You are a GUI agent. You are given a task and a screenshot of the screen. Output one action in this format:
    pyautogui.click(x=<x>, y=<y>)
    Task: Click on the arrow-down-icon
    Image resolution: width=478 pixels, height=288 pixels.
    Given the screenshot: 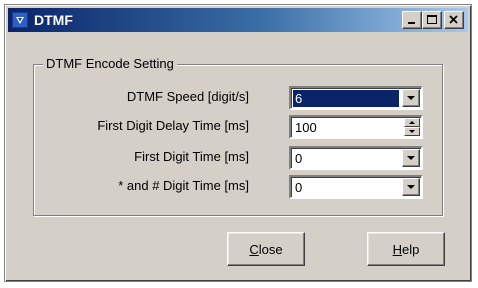 What is the action you would take?
    pyautogui.click(x=412, y=131)
    